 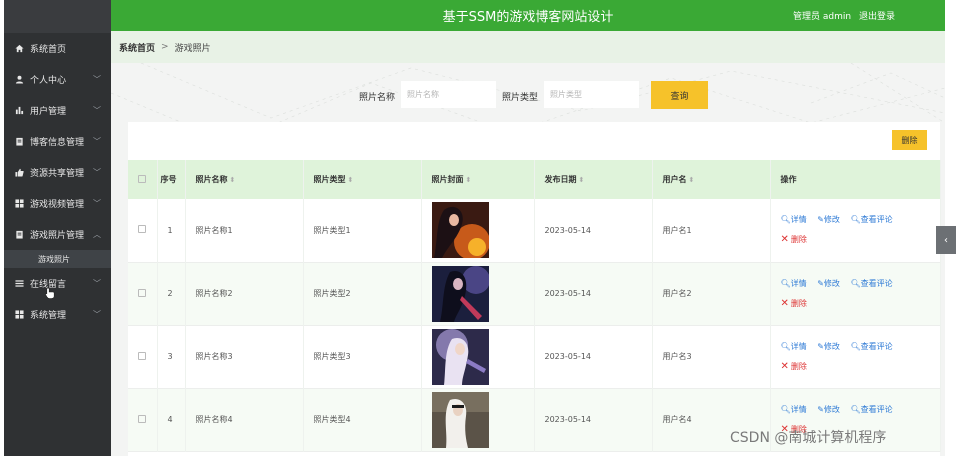 What do you see at coordinates (57, 314) in the screenshot?
I see `sidebar-item-system-management: 系统管理 ﹀` at bounding box center [57, 314].